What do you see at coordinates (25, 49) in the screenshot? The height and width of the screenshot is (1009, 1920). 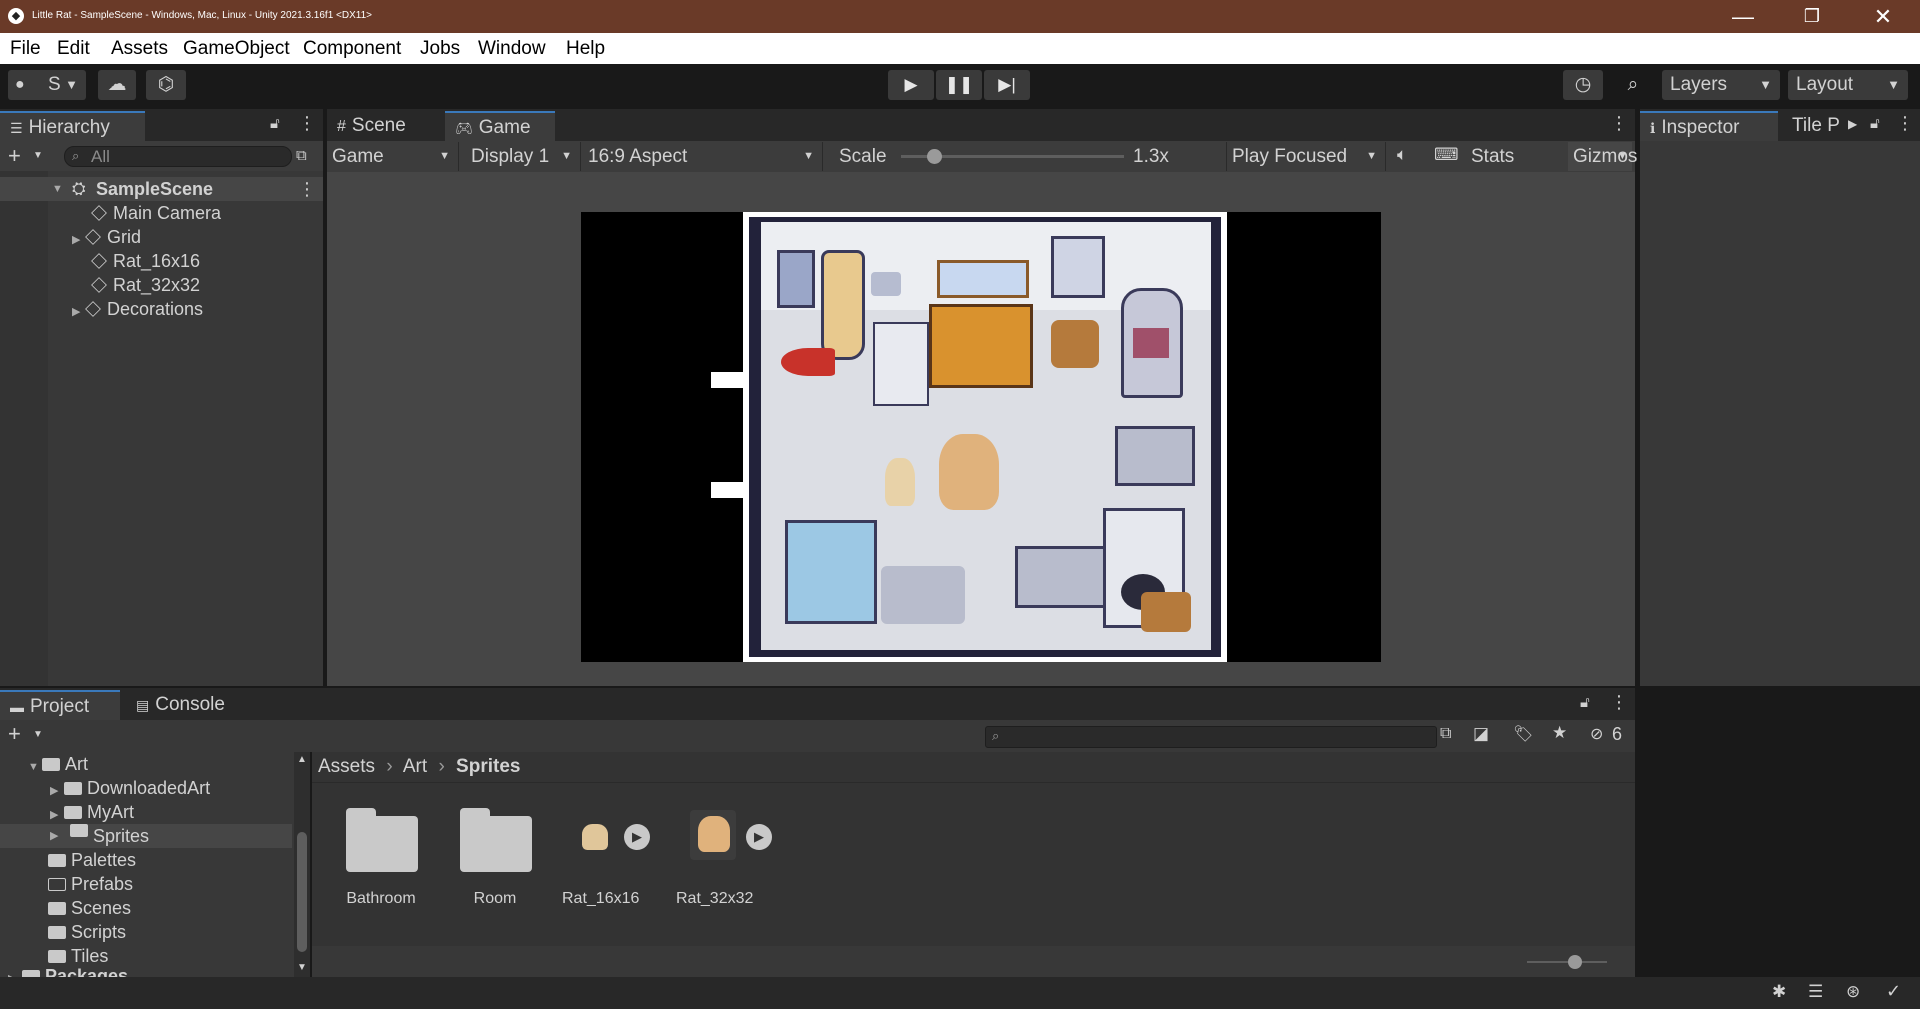 I see `menu-file: File` at bounding box center [25, 49].